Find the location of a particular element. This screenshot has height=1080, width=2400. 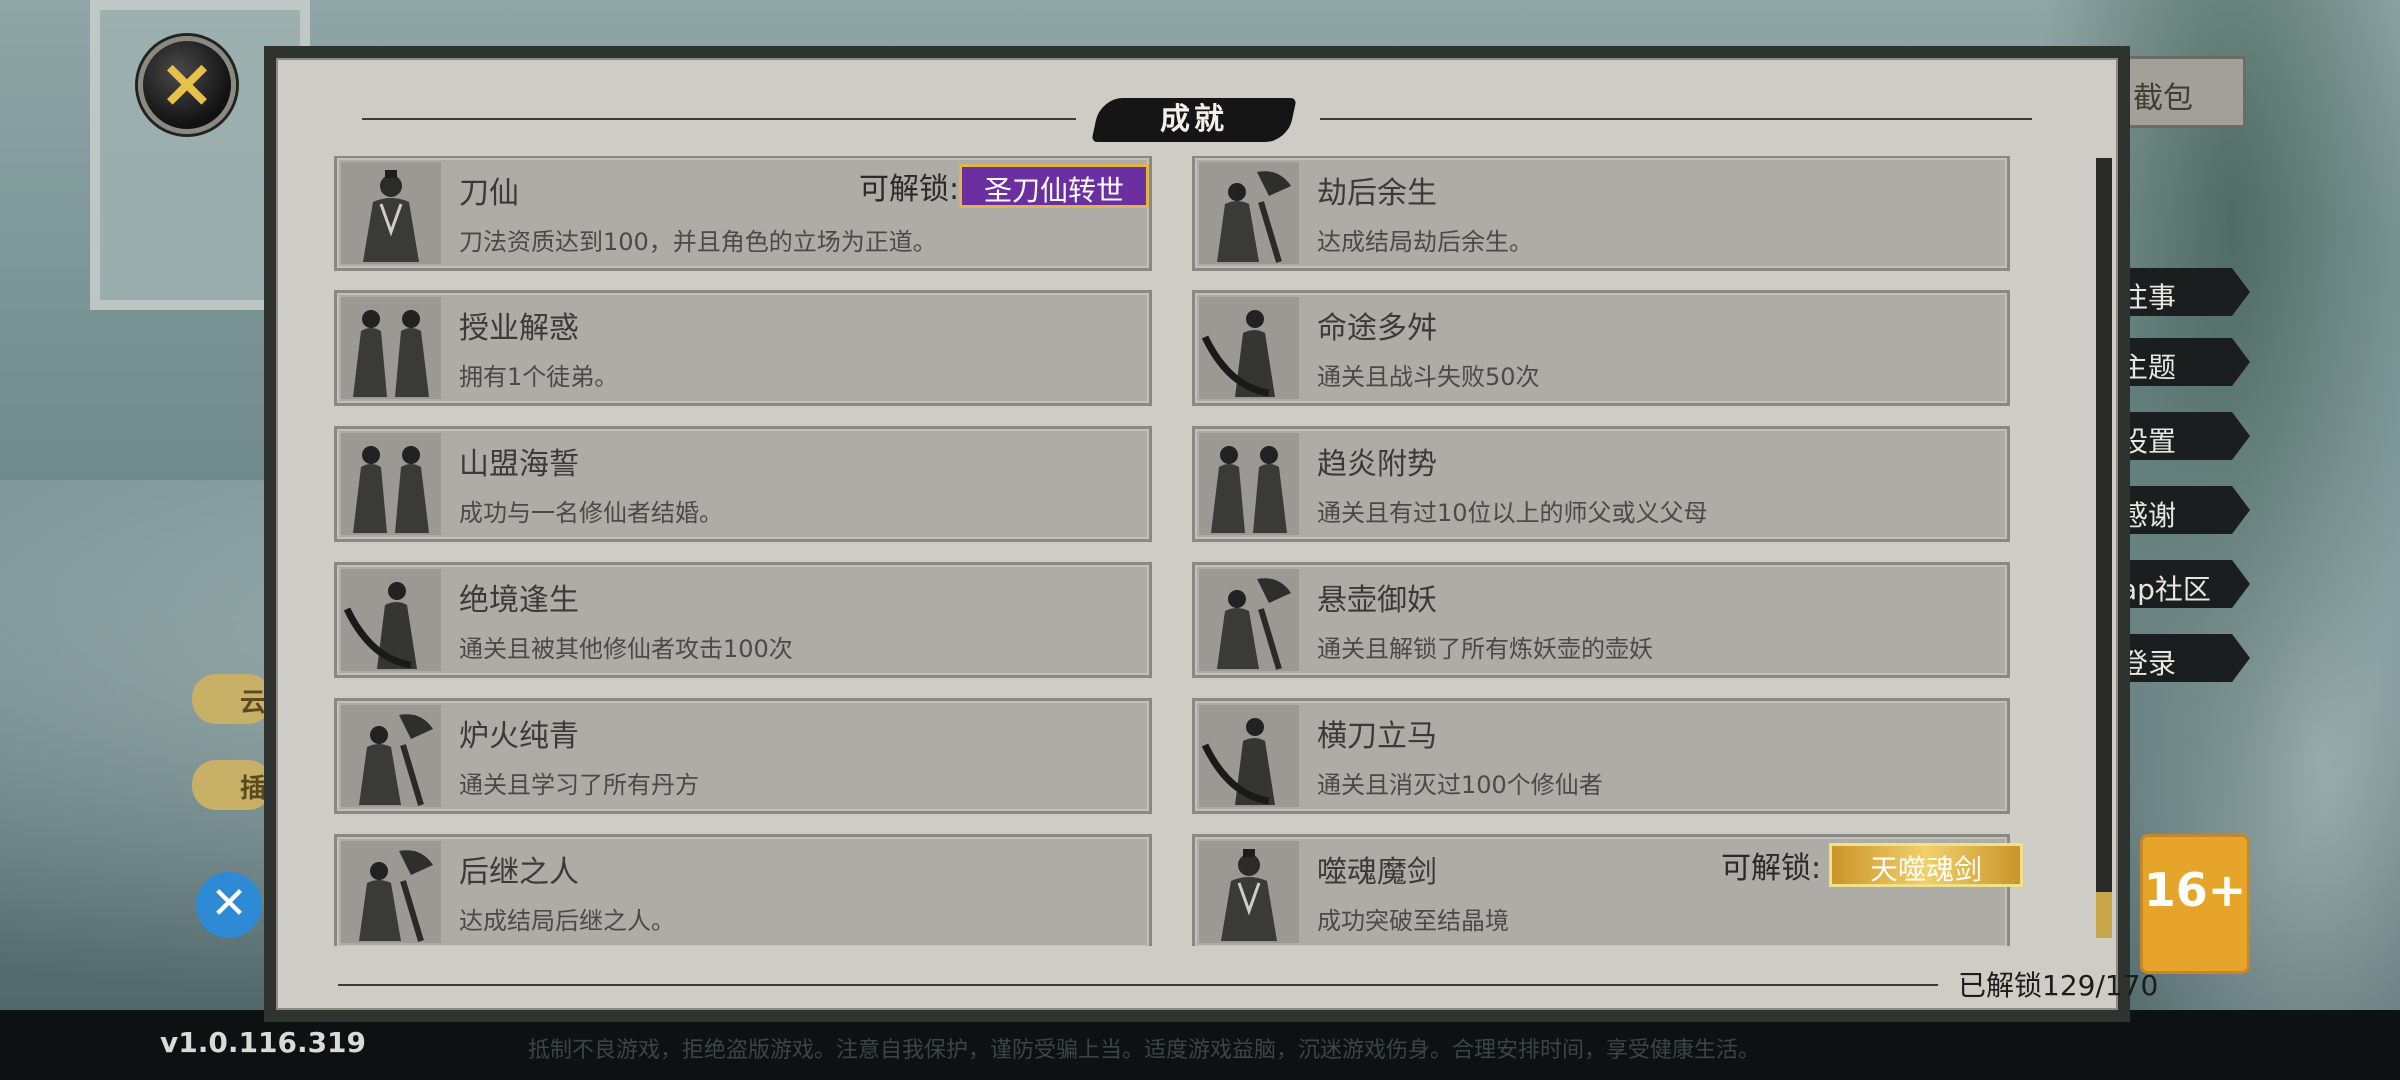

achievement-title: 山盟海誓 is located at coordinates (519, 465).